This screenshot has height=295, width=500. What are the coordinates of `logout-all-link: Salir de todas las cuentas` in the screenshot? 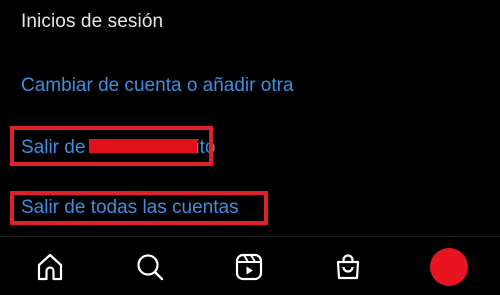 It's located at (130, 208).